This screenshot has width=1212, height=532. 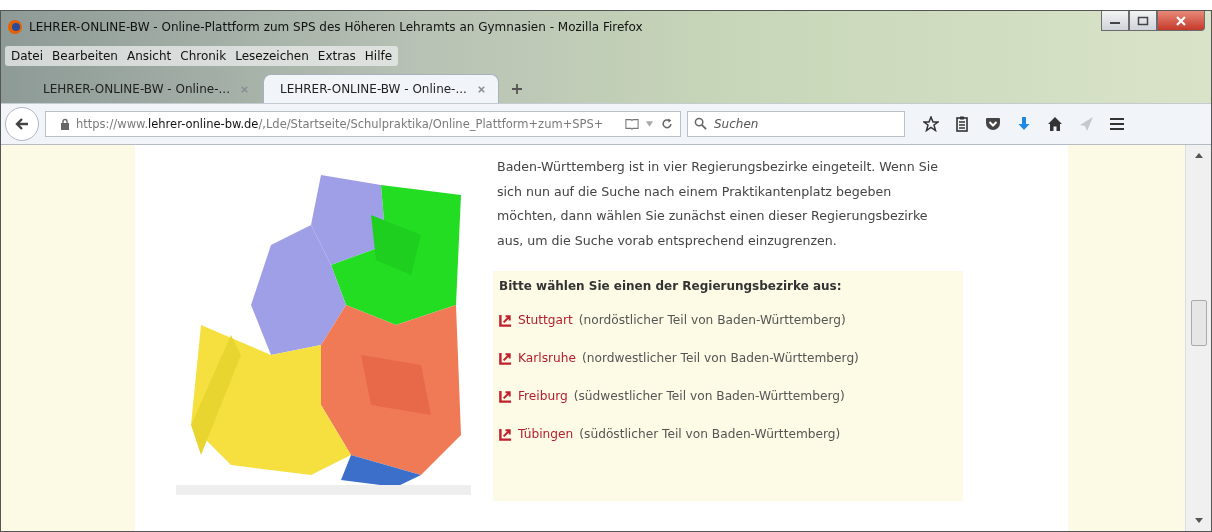 What do you see at coordinates (931, 124) in the screenshot?
I see `star-icon` at bounding box center [931, 124].